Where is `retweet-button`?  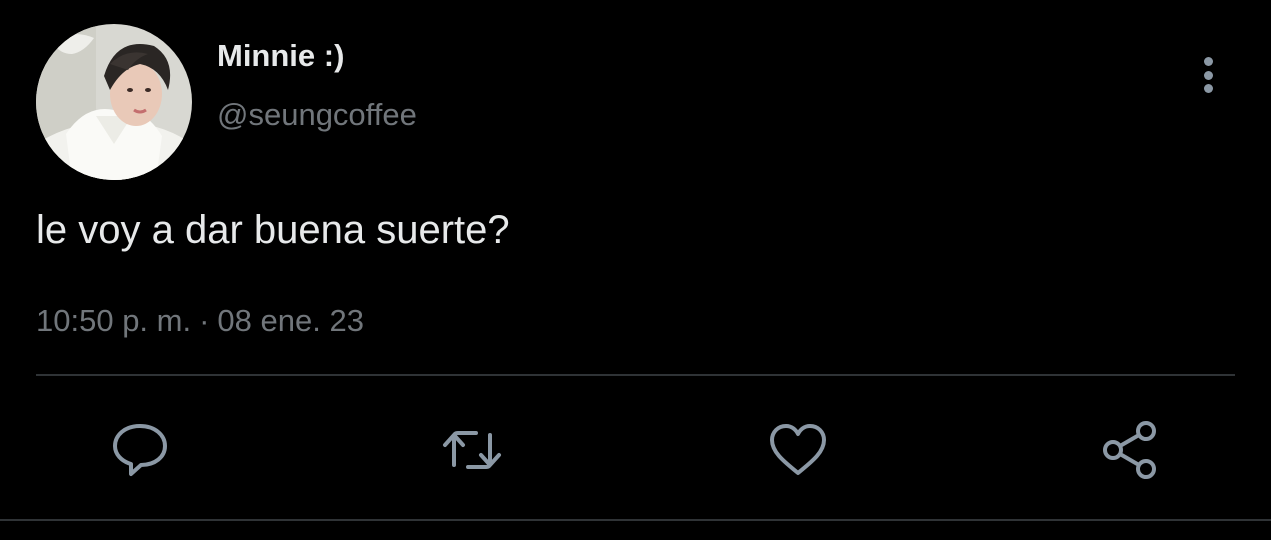
retweet-button is located at coordinates (472, 450).